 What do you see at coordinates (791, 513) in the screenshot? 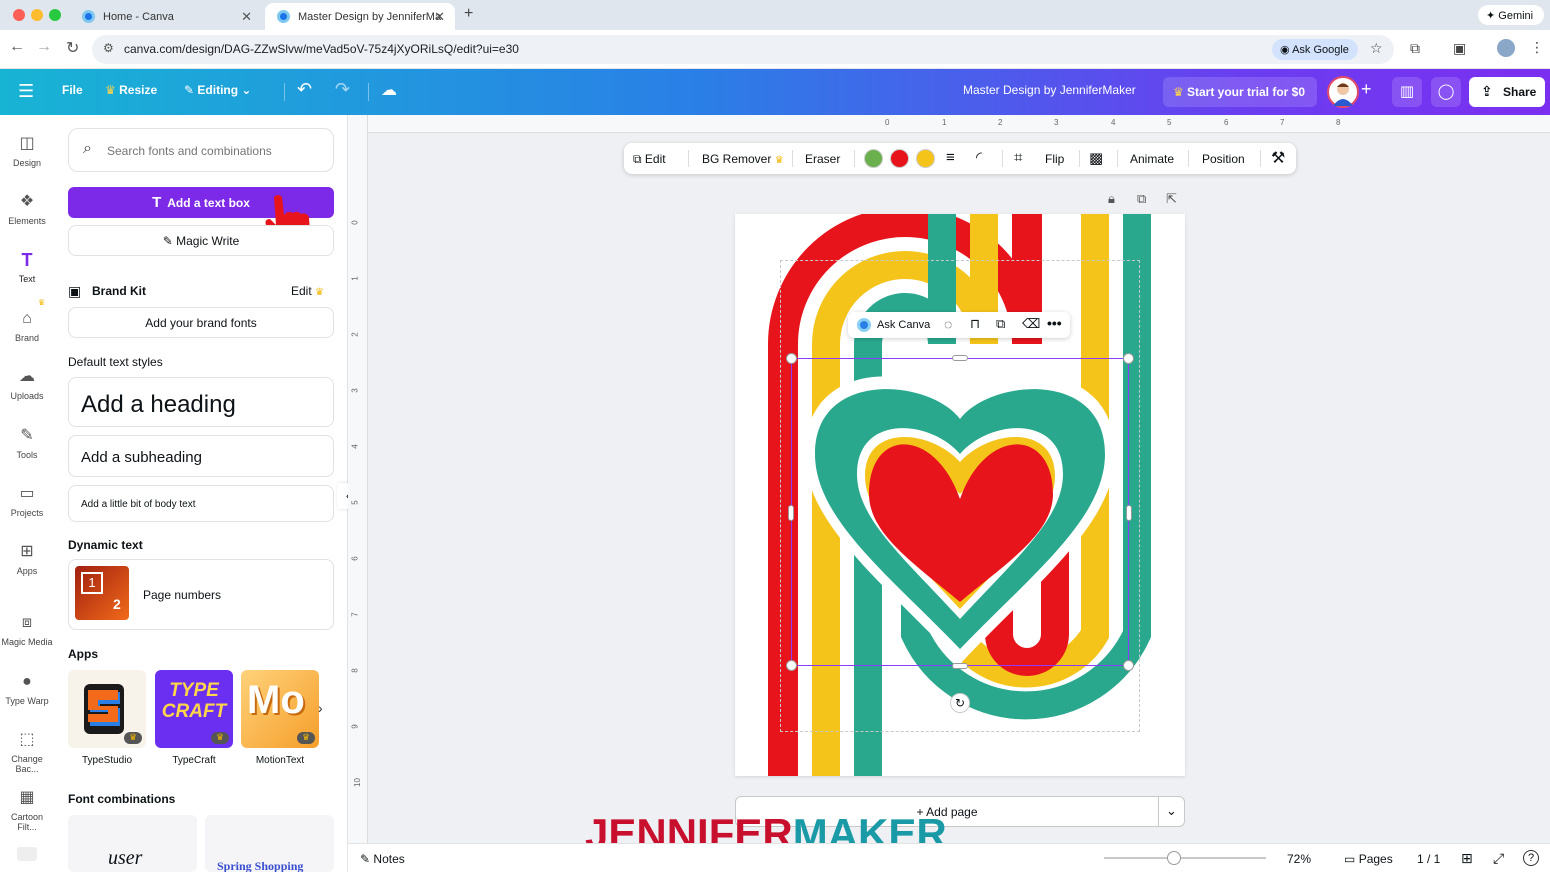
I see `resize-handle-left` at bounding box center [791, 513].